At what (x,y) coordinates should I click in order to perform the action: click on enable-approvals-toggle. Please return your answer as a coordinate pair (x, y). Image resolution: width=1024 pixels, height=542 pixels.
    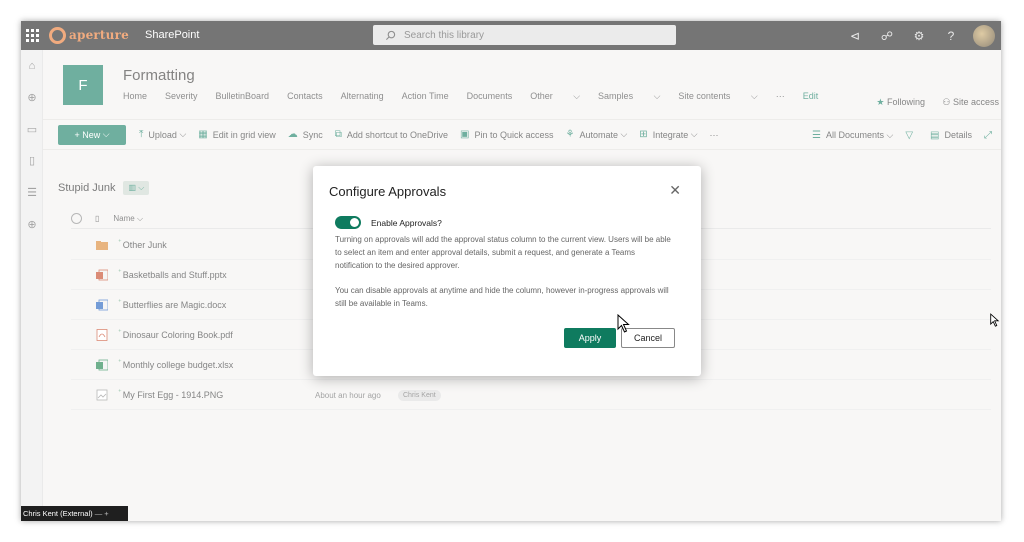
    Looking at the image, I should click on (348, 222).